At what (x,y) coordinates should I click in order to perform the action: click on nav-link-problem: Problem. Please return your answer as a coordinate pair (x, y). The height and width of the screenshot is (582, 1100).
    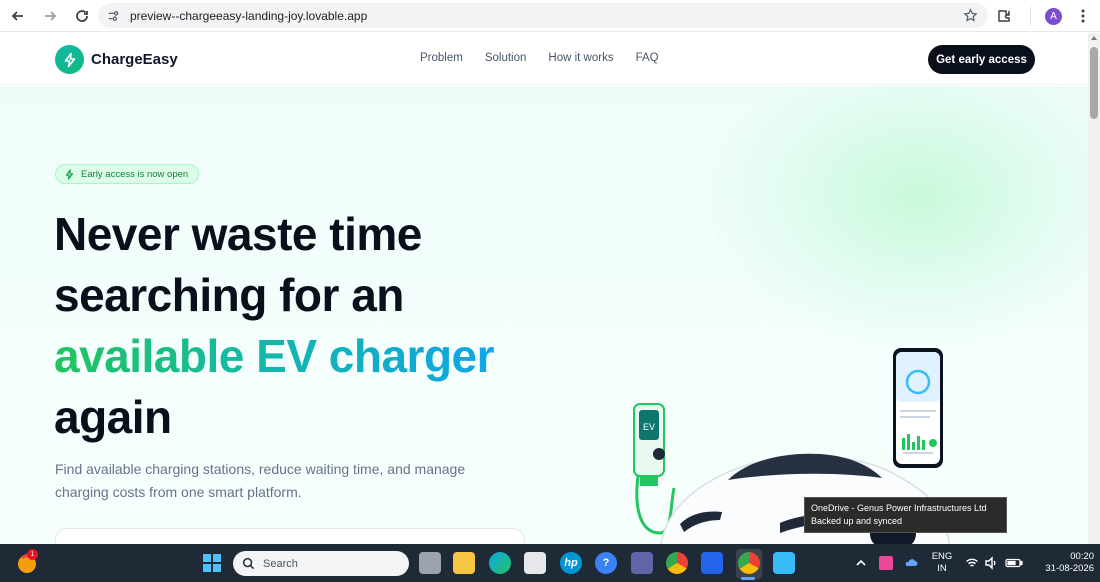
    Looking at the image, I should click on (441, 58).